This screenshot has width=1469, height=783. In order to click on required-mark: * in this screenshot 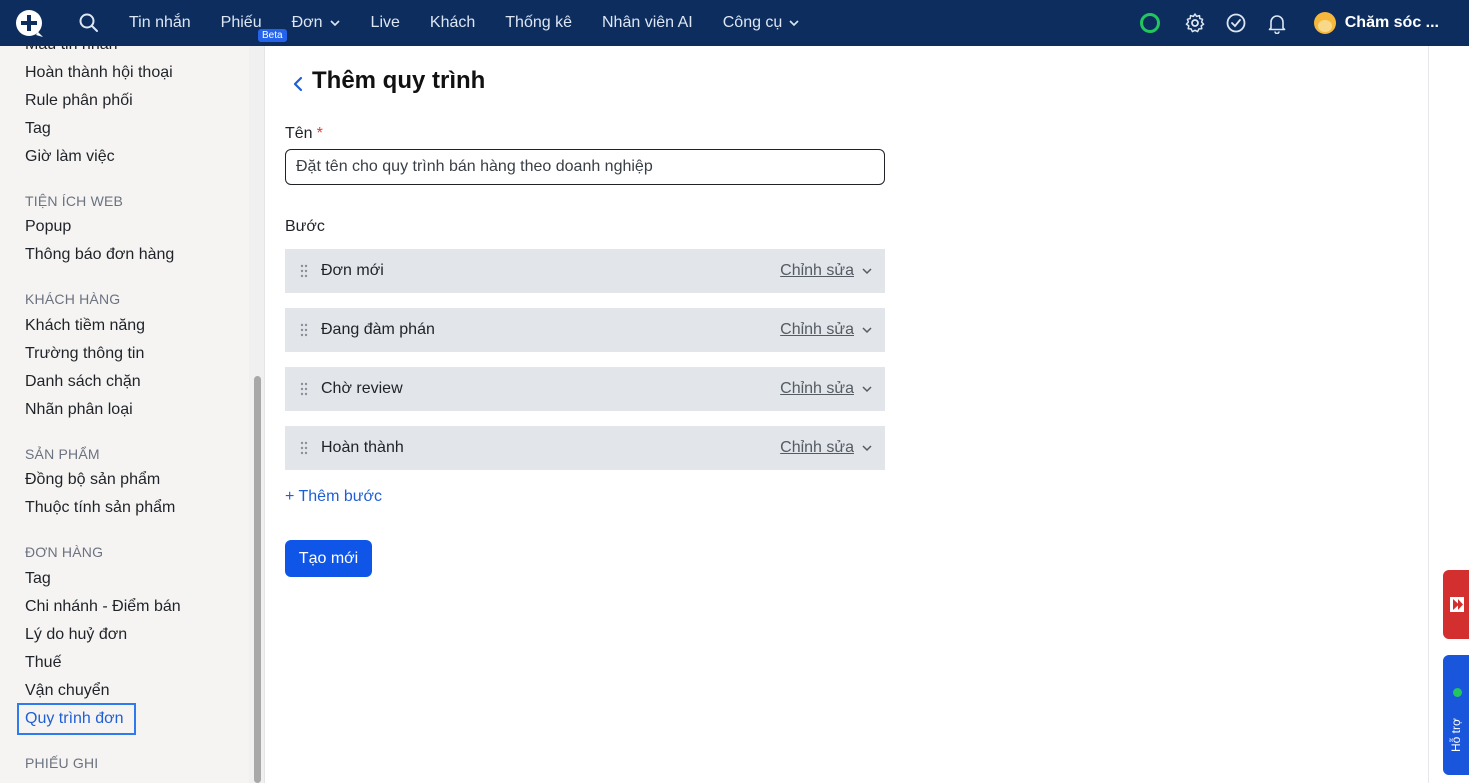, I will do `click(319, 133)`.